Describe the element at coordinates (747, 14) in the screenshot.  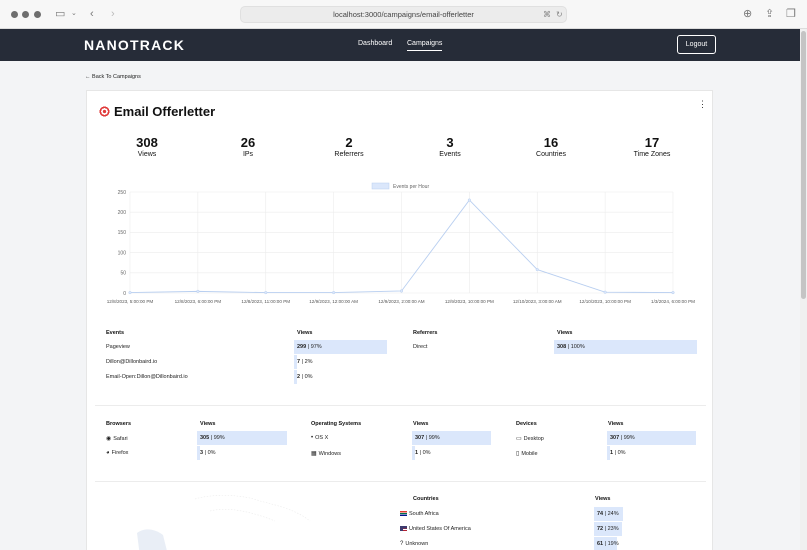
I see `download-icon: ⊕` at that location.